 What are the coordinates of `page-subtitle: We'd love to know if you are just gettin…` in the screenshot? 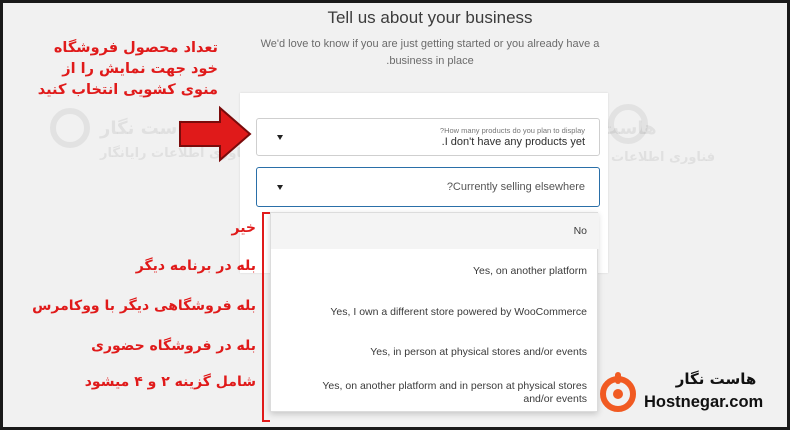 It's located at (430, 53).